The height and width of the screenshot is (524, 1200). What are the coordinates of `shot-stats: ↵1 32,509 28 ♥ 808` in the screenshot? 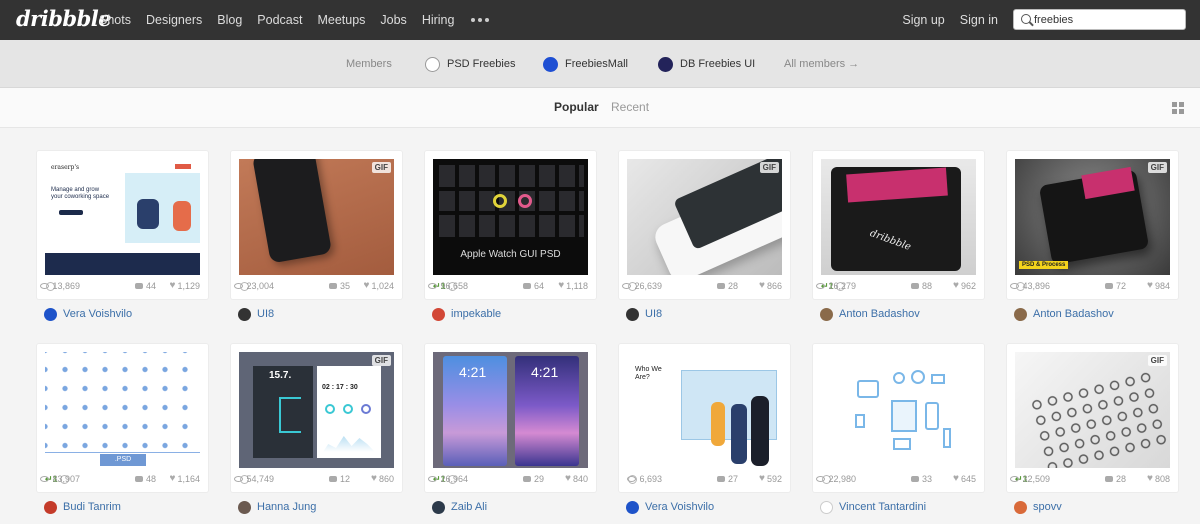 It's located at (1090, 480).